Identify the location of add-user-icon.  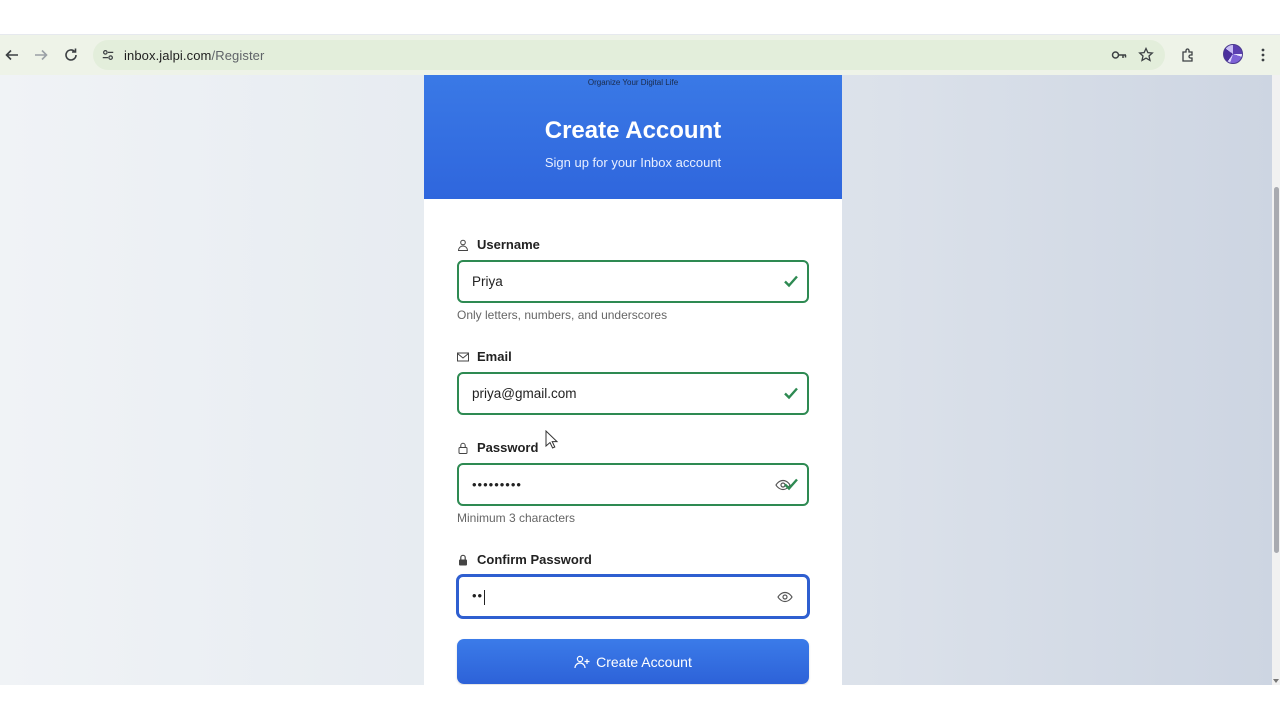
(582, 661).